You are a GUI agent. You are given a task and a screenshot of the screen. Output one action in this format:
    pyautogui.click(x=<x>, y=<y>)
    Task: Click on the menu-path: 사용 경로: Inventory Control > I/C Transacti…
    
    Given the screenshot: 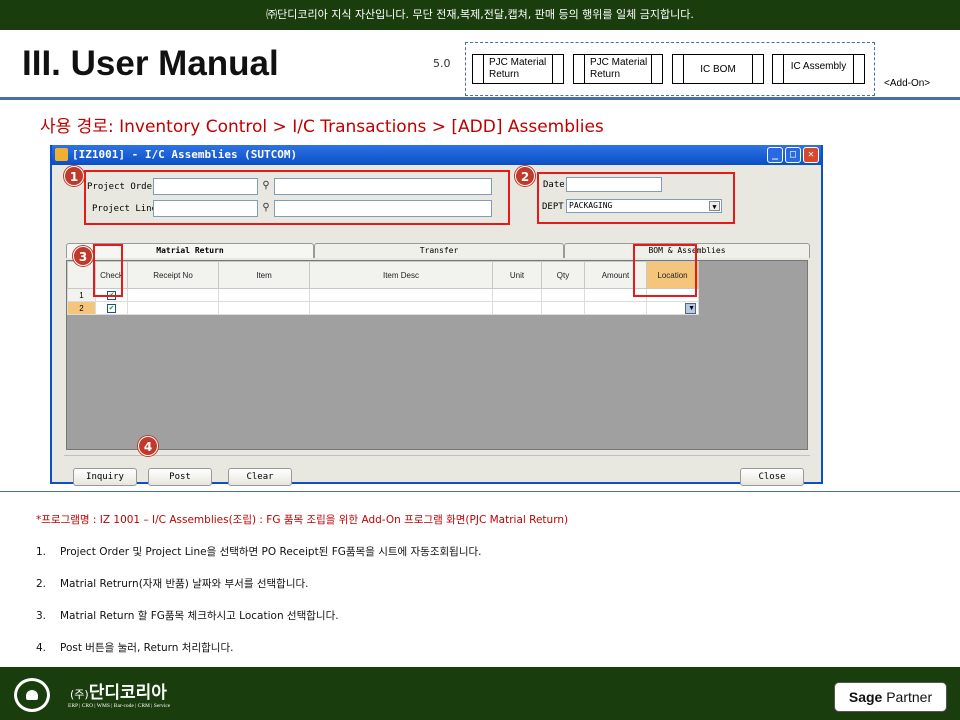 What is the action you would take?
    pyautogui.click(x=322, y=127)
    